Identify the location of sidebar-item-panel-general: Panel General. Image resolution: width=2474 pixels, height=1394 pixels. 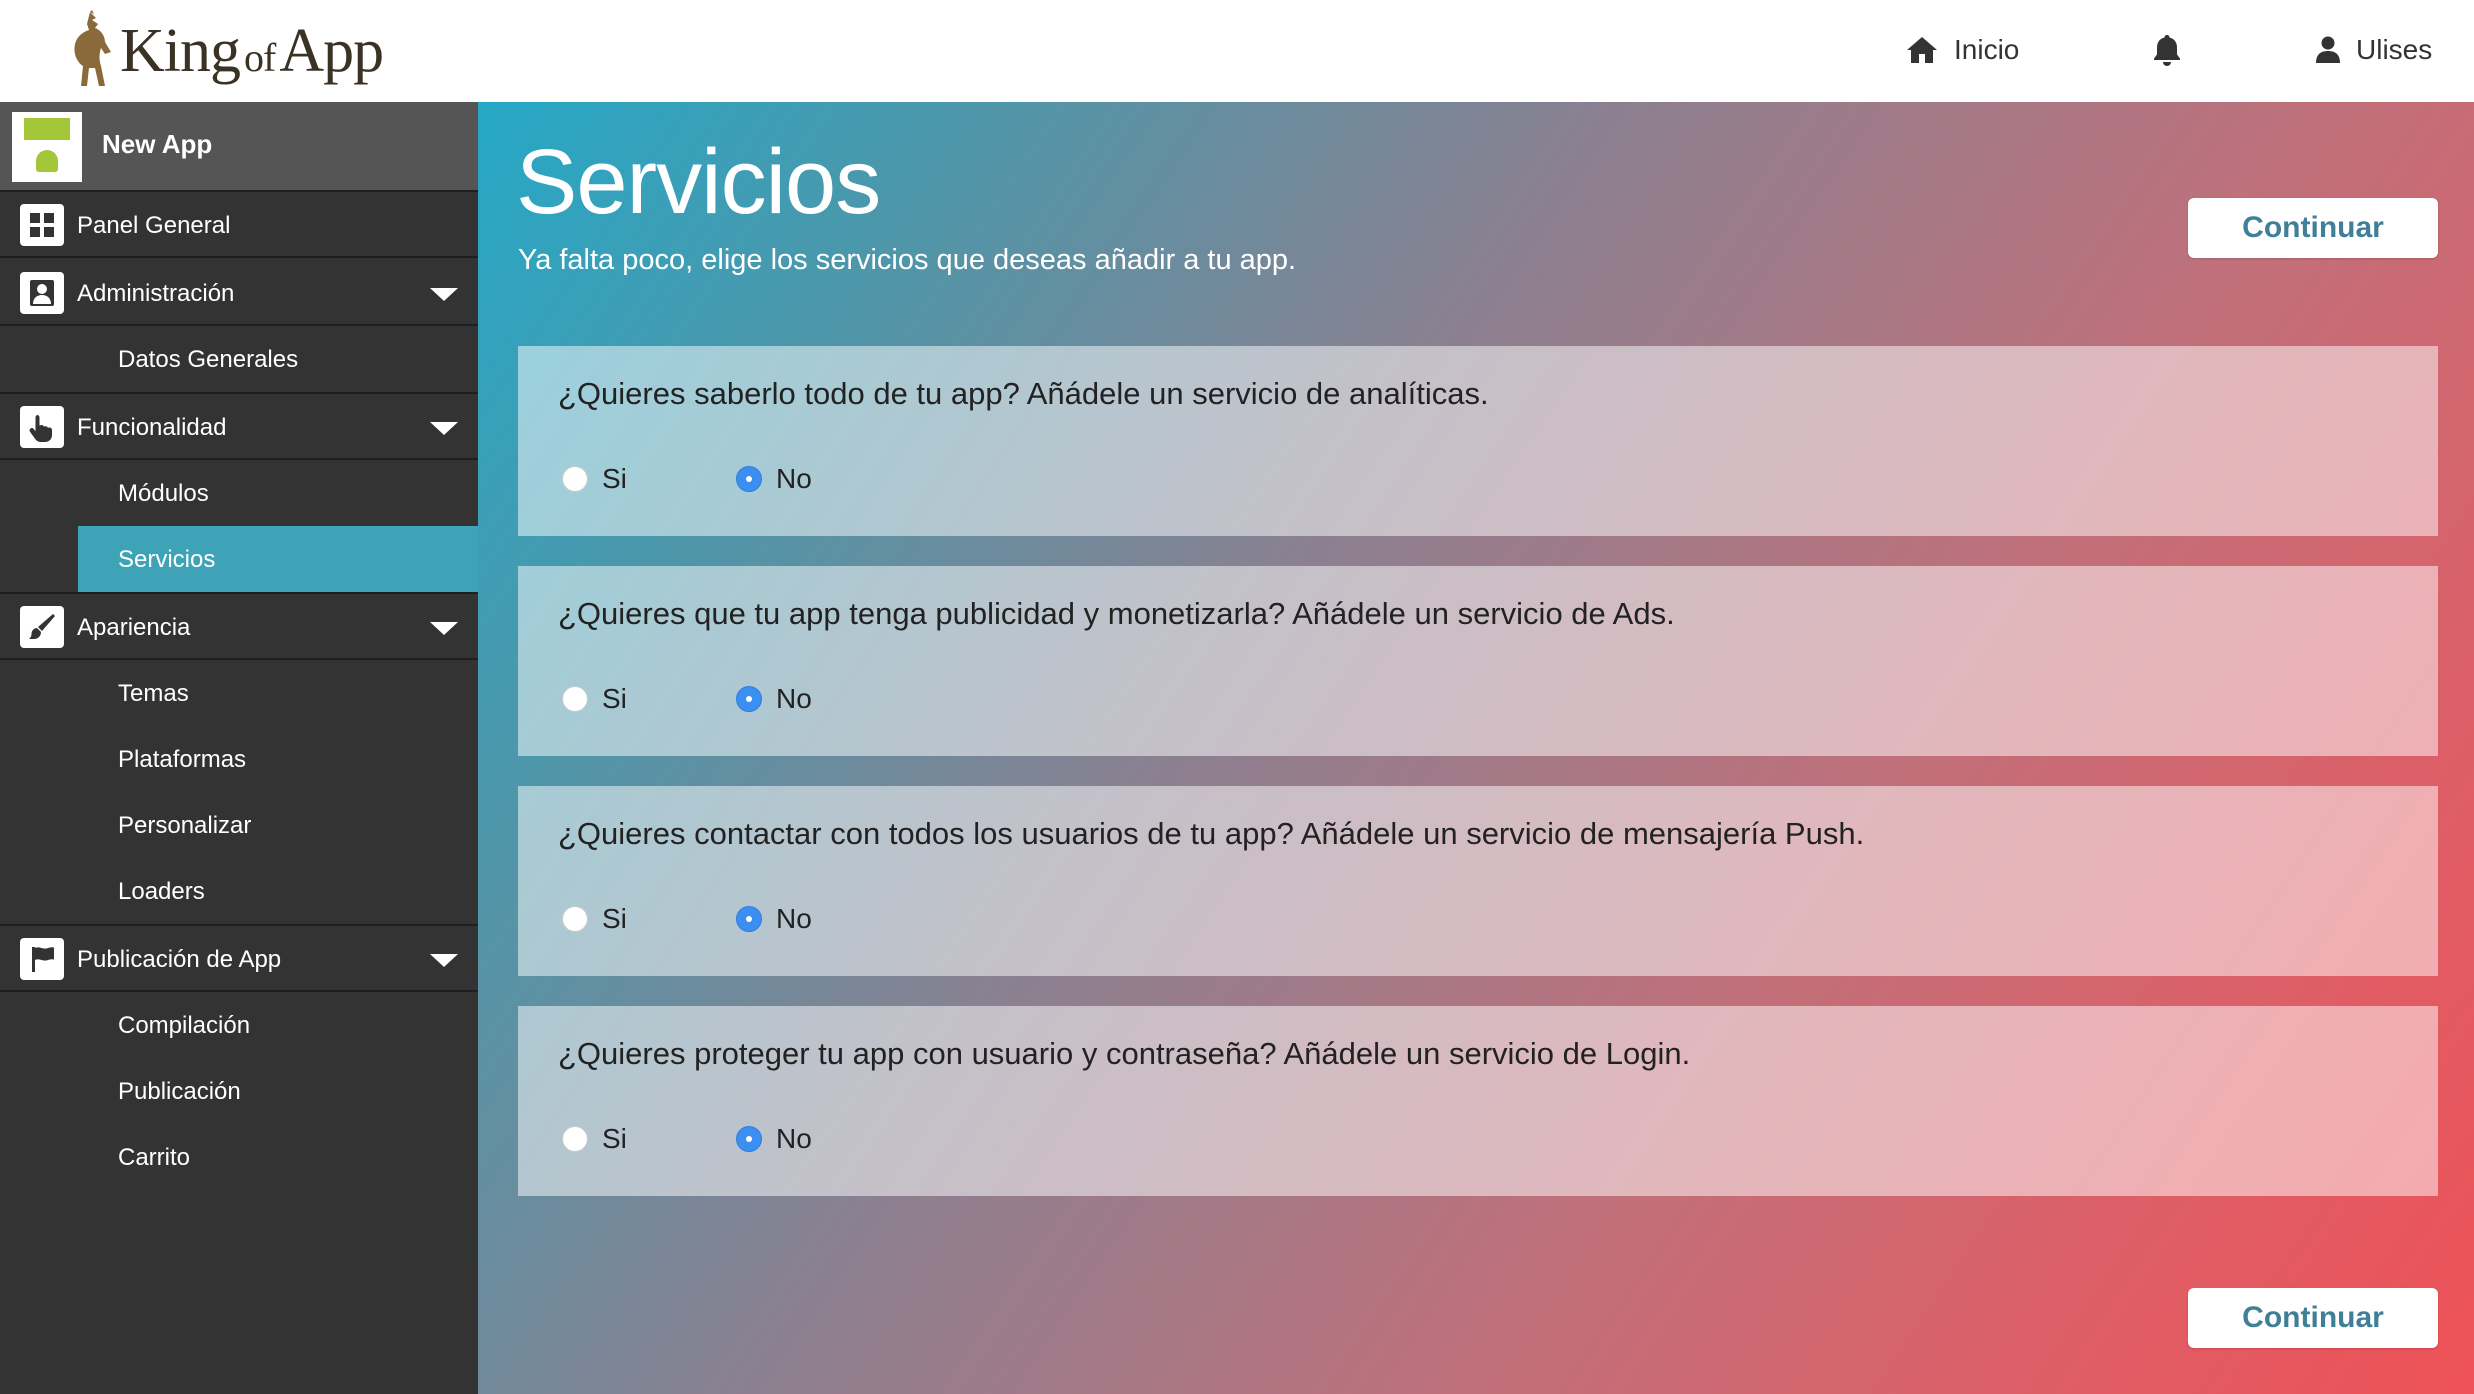
(239, 225).